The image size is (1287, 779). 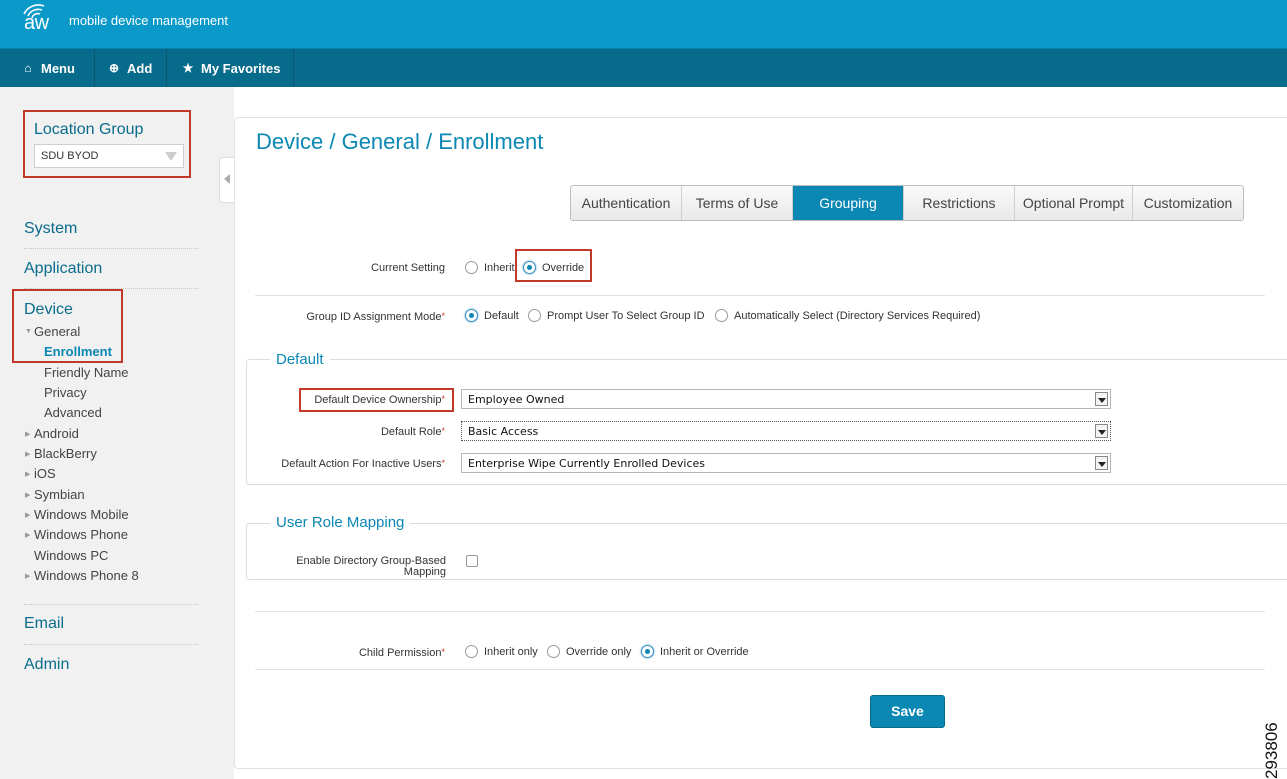 I want to click on tab-grouping: Grouping, so click(x=848, y=203).